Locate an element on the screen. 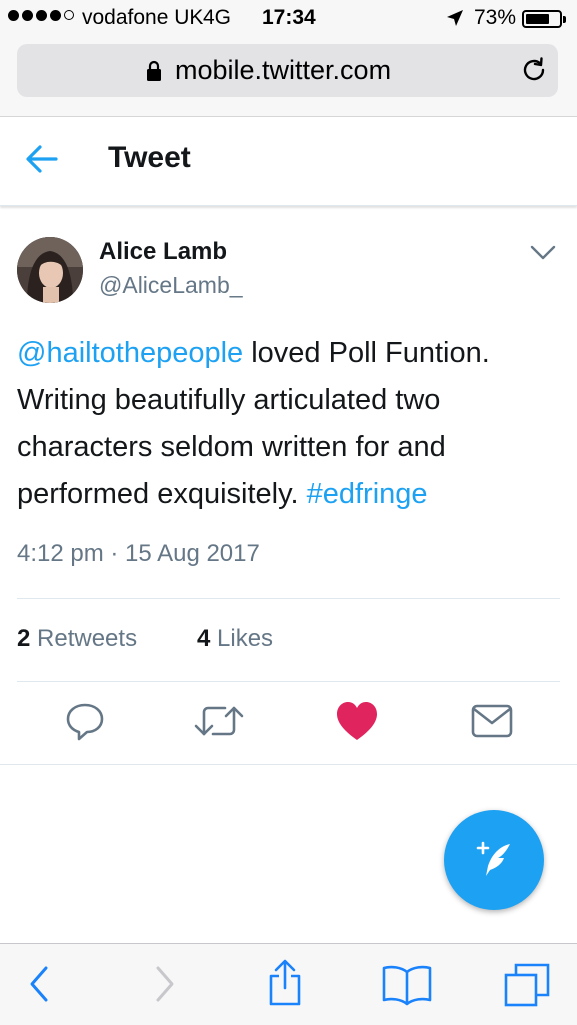 This screenshot has width=577, height=1025. forward-chevron-icon is located at coordinates (165, 986).